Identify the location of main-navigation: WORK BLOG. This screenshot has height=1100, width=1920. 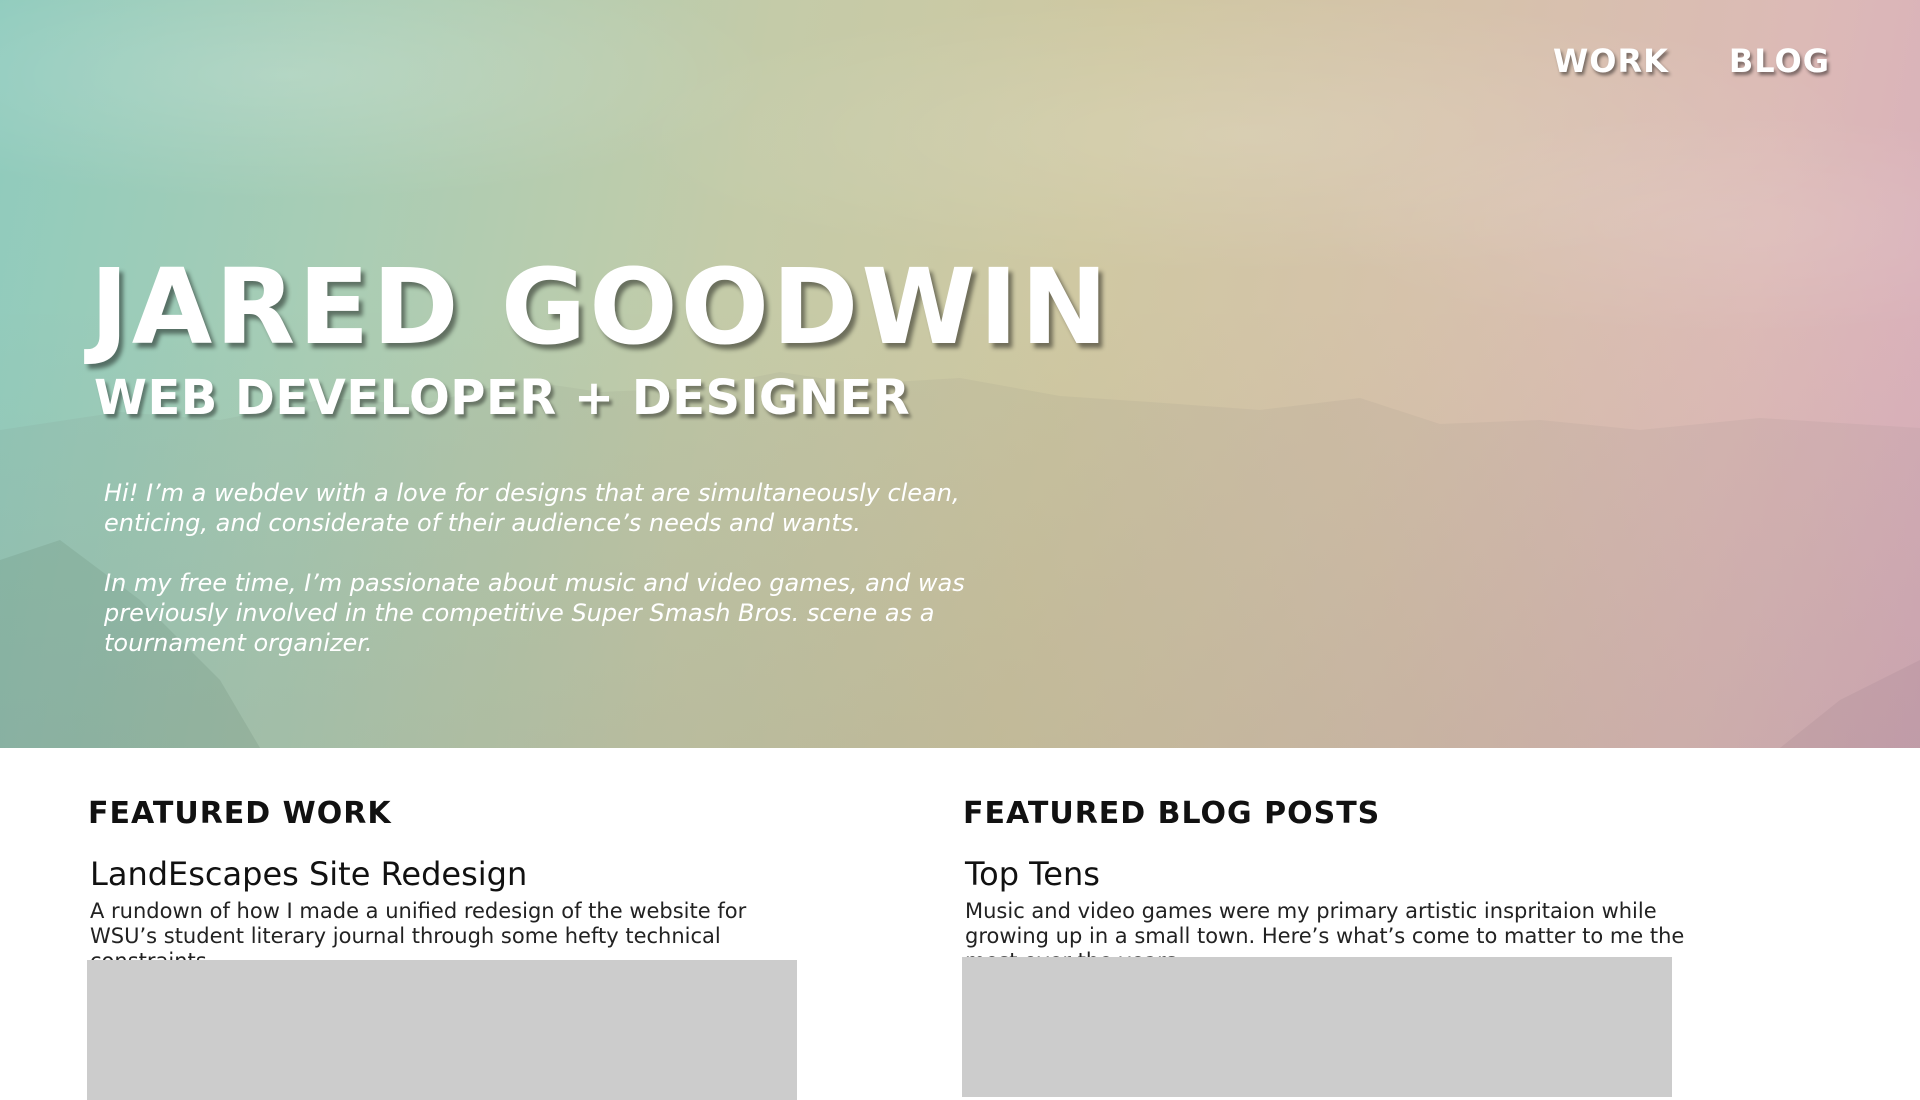
(1691, 61).